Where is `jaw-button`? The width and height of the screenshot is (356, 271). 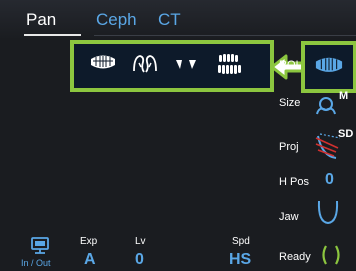 jaw-button is located at coordinates (328, 212).